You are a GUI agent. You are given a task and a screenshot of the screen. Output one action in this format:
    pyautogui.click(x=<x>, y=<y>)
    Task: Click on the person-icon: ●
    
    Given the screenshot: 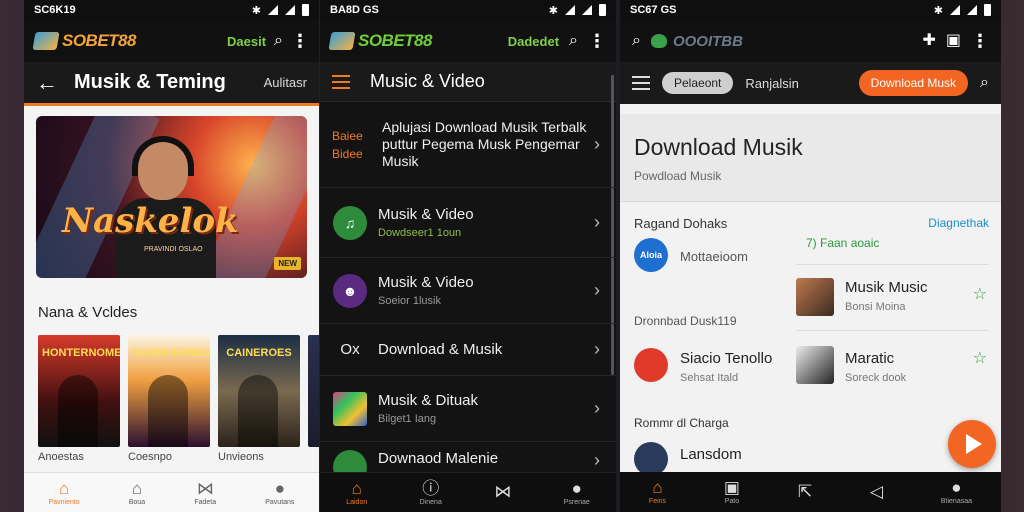 What is the action you would take?
    pyautogui.click(x=279, y=488)
    